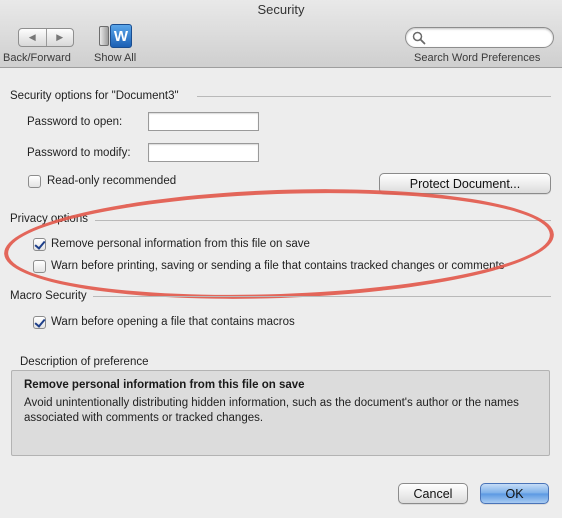 This screenshot has height=518, width=562. I want to click on password-modify-label: Password to modify:, so click(79, 153).